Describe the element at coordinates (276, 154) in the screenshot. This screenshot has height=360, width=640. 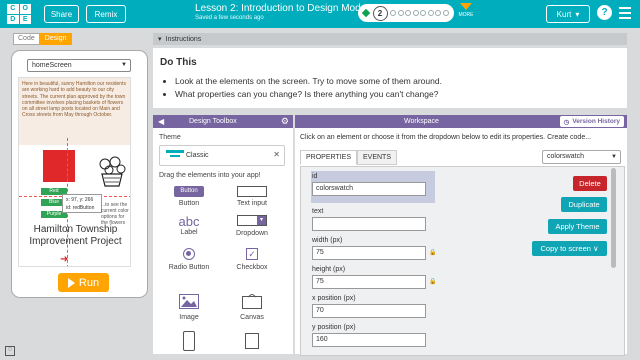
I see `close-icon: ✕` at that location.